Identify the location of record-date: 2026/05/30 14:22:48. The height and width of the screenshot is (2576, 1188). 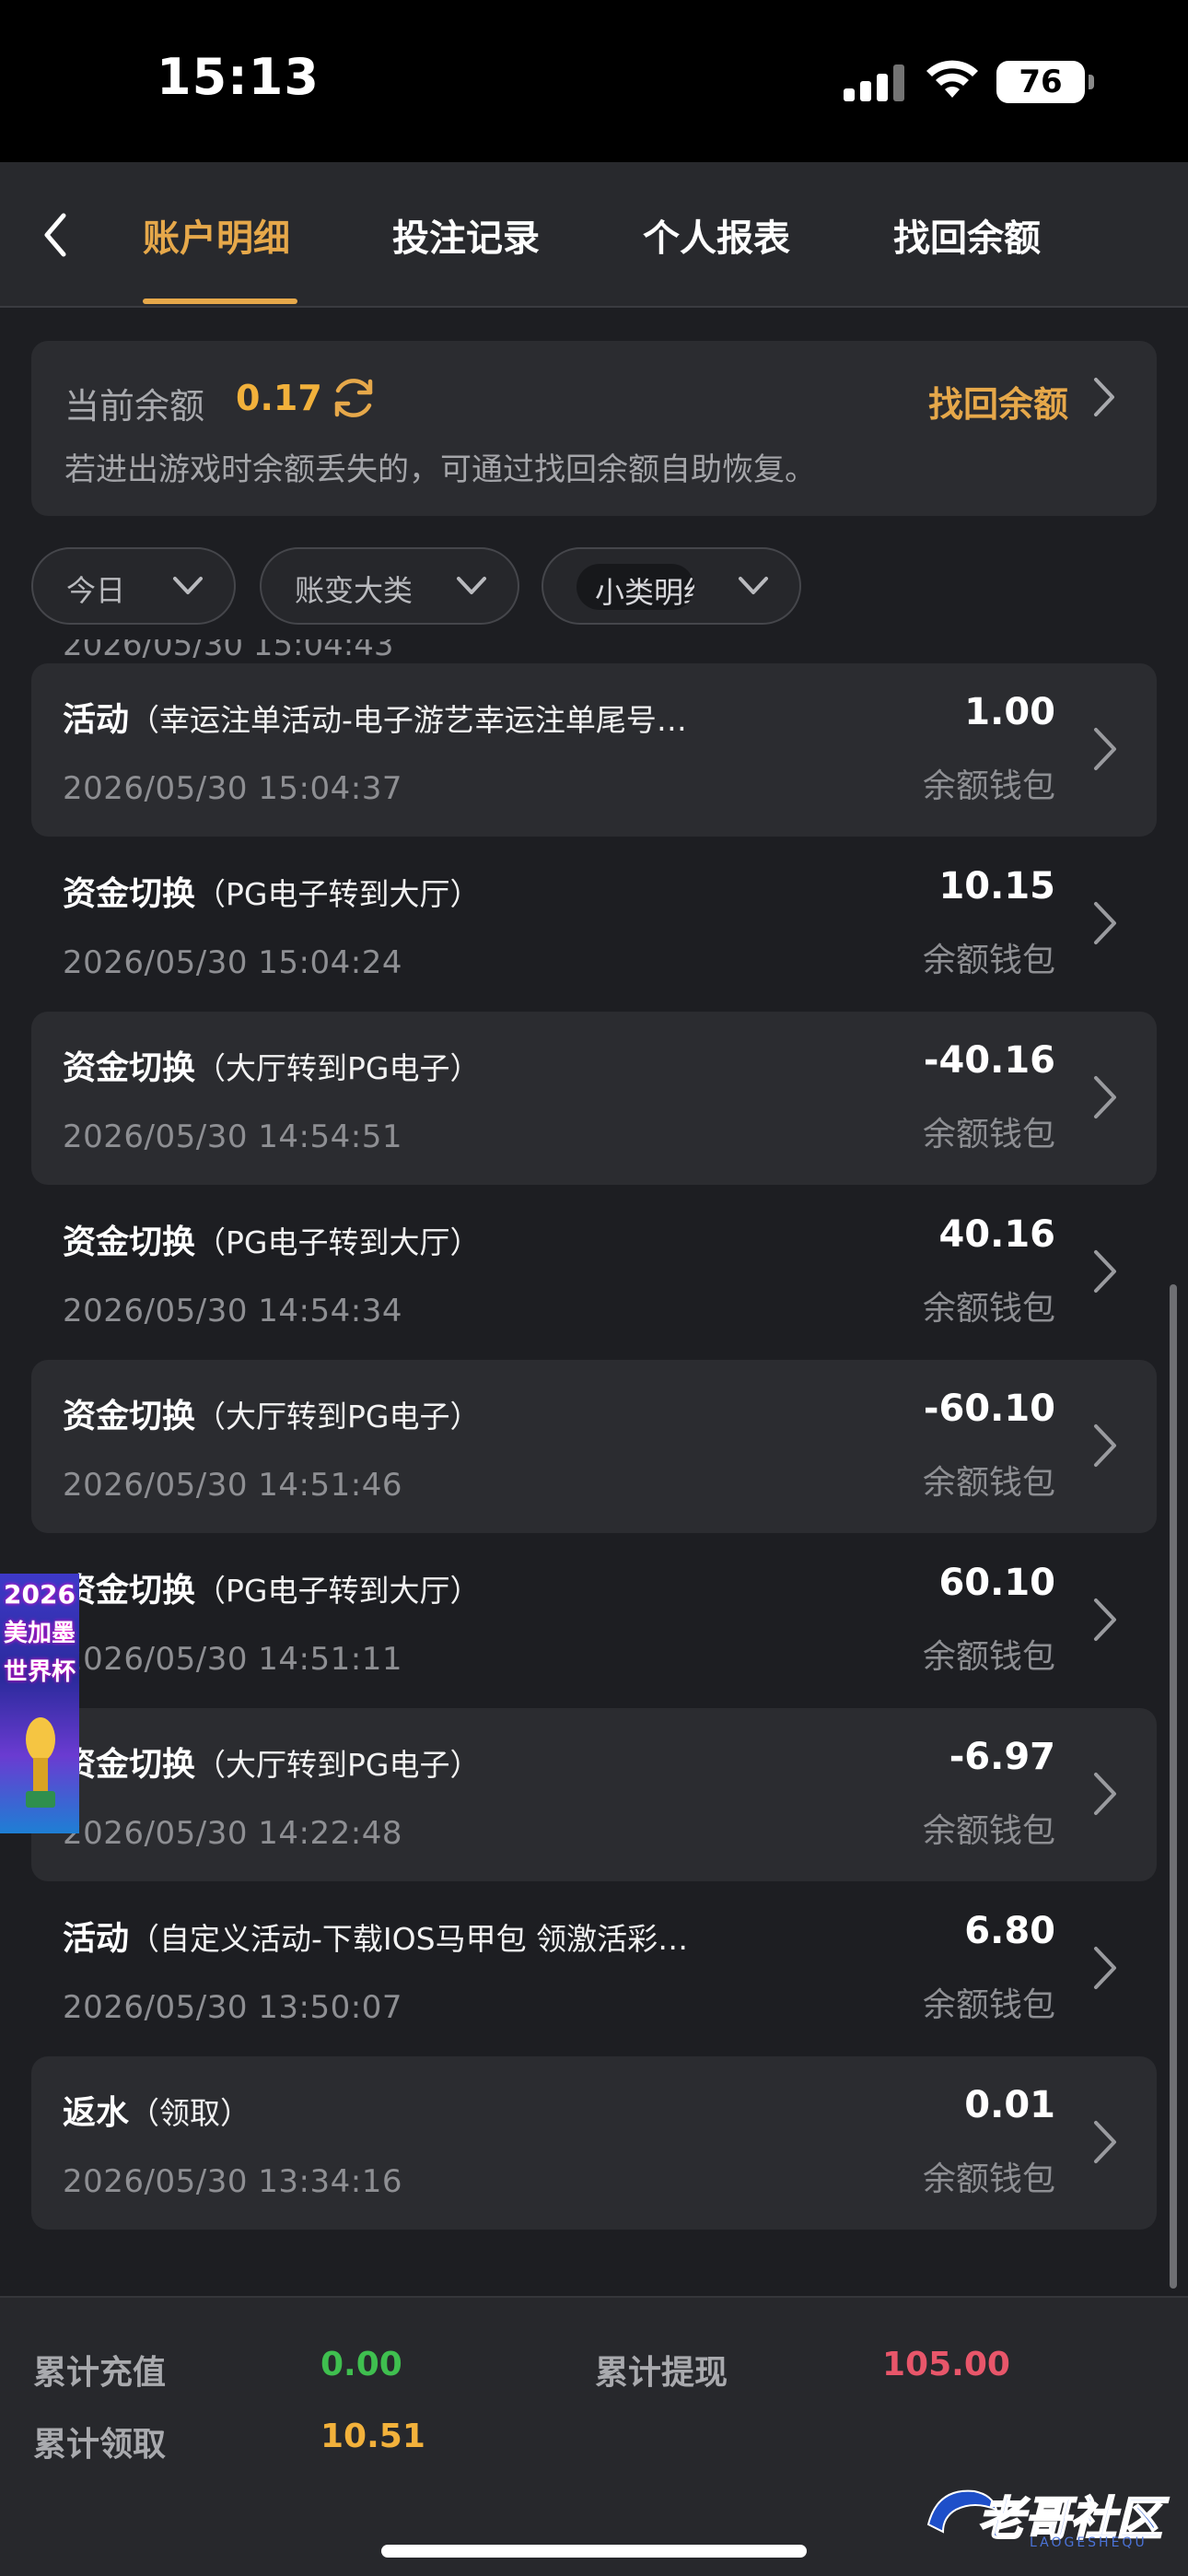
(232, 1833).